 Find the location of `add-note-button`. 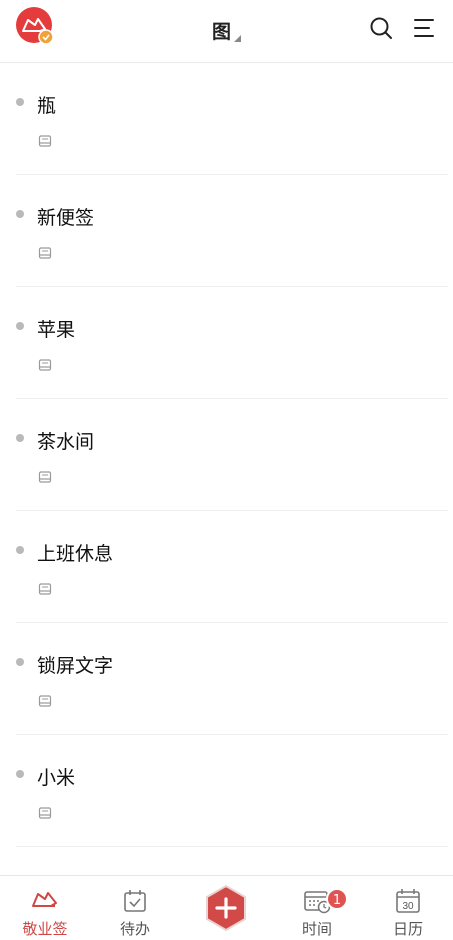

add-note-button is located at coordinates (226, 908).